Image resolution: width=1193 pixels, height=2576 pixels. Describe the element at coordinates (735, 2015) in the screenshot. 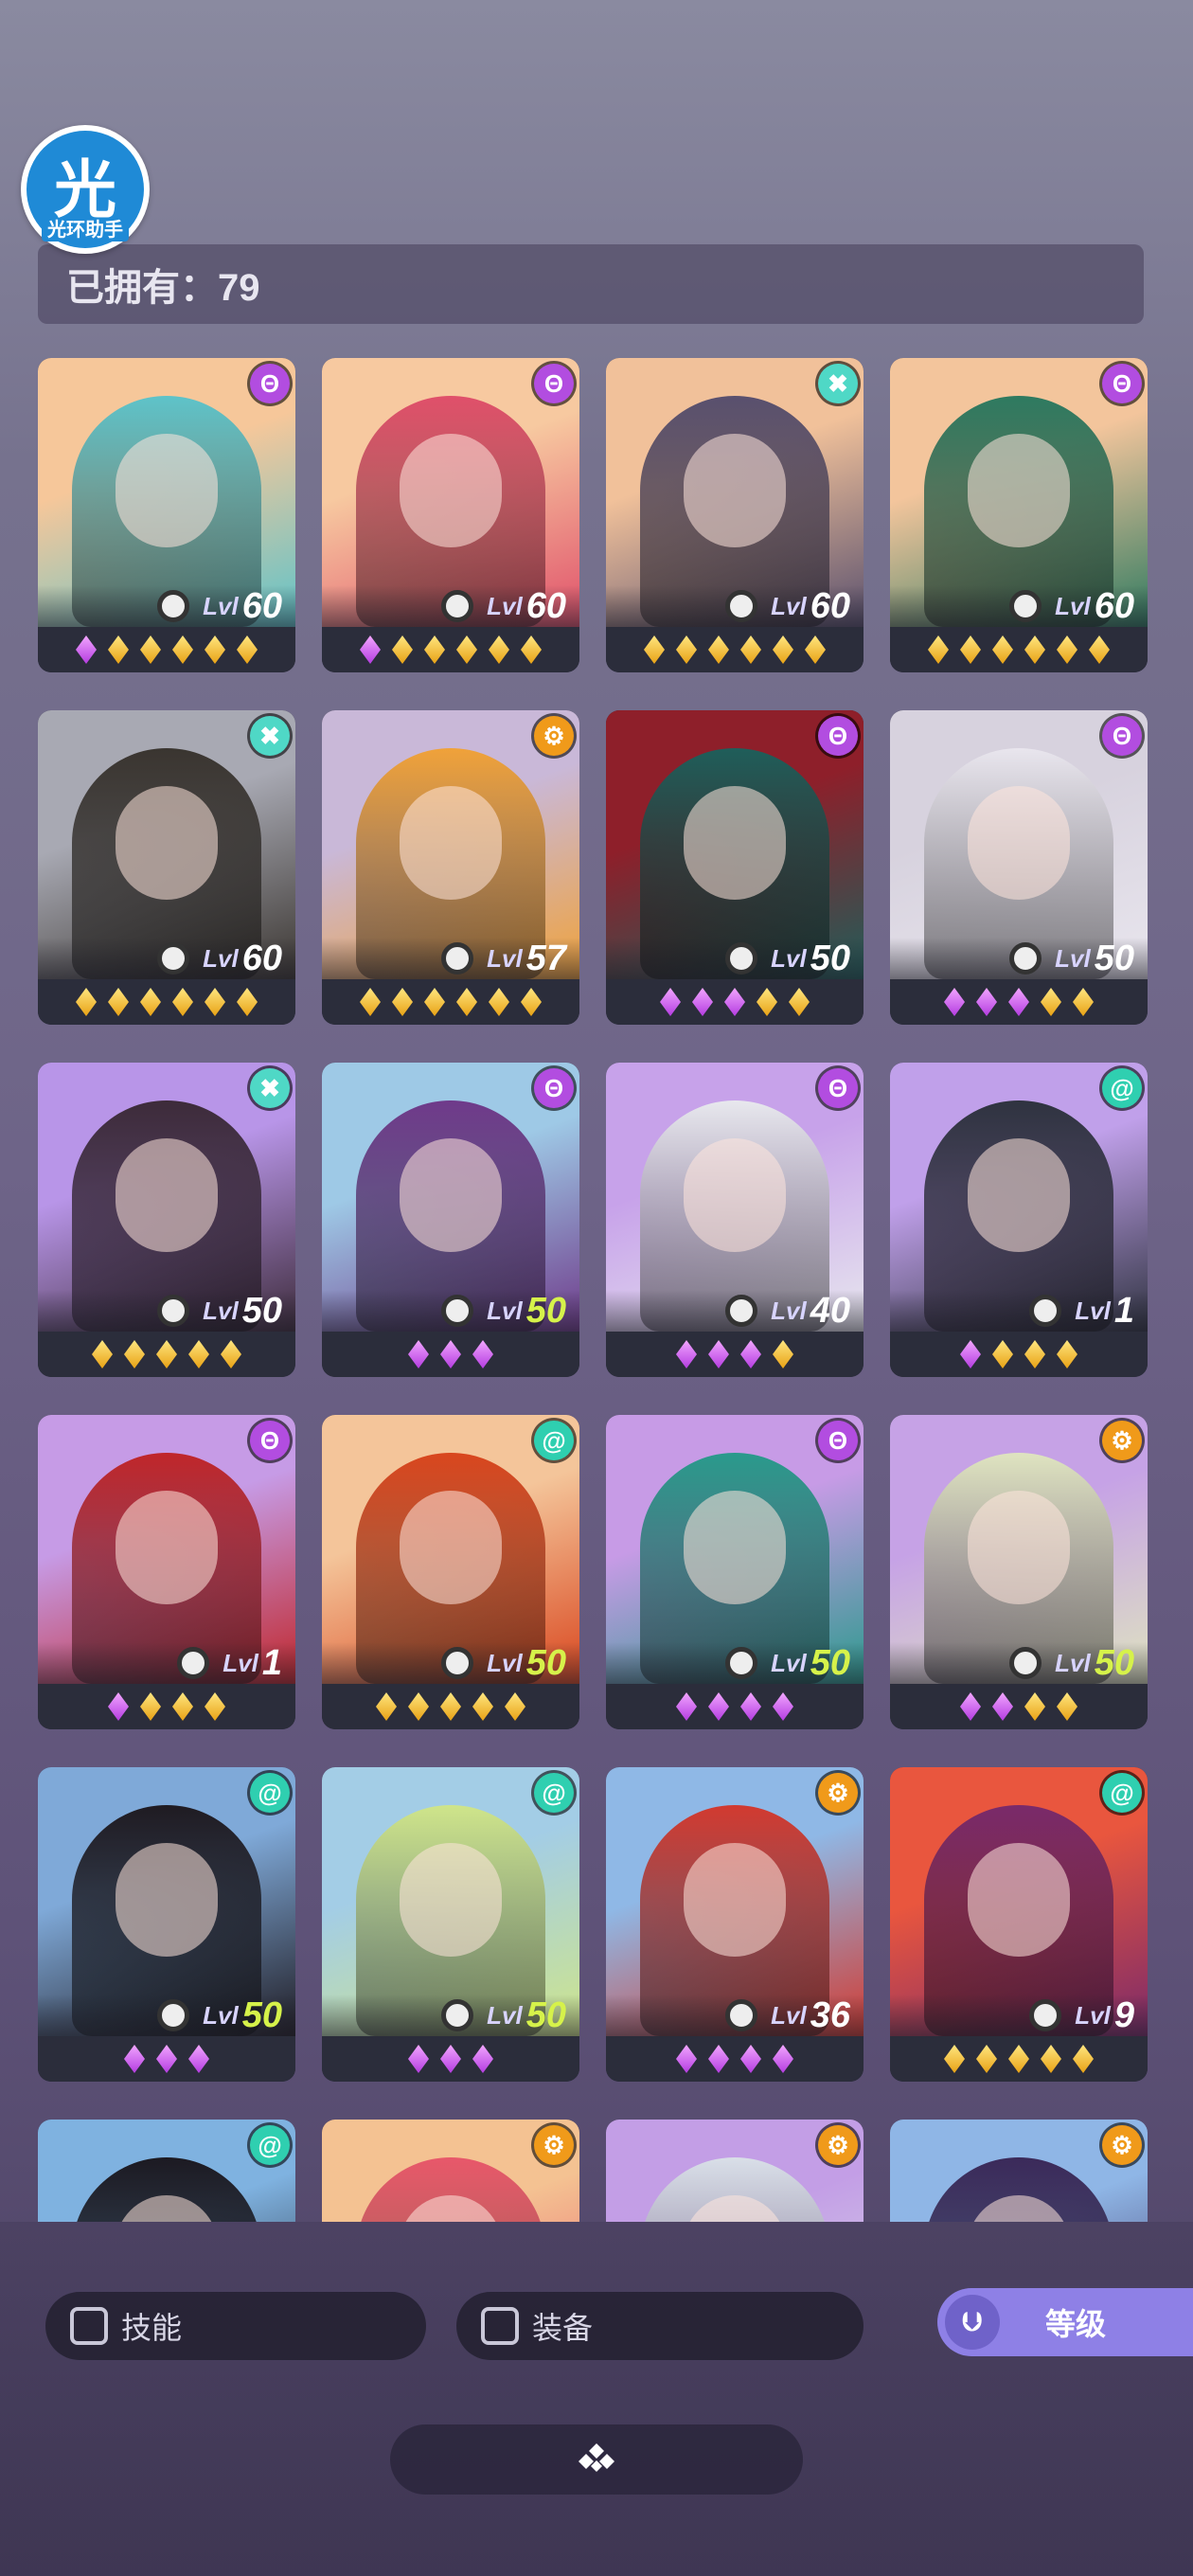

I see `level-row: Lvl 36` at that location.